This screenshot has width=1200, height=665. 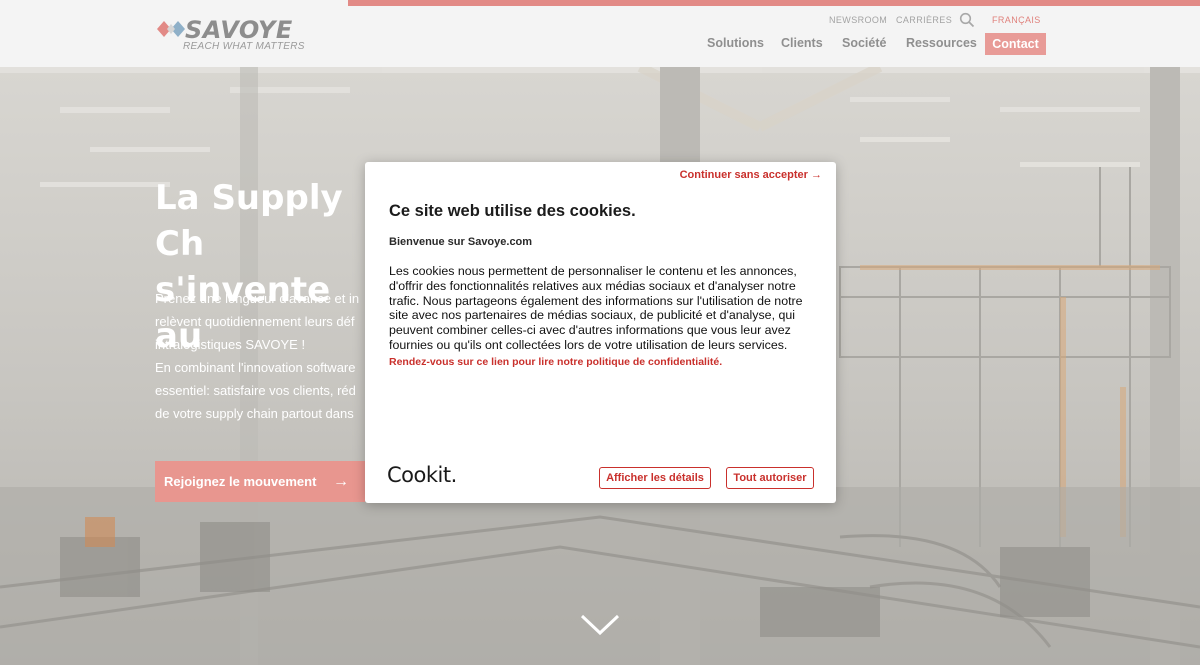 What do you see at coordinates (239, 30) in the screenshot?
I see `logo-wordmark: SAVOYE` at bounding box center [239, 30].